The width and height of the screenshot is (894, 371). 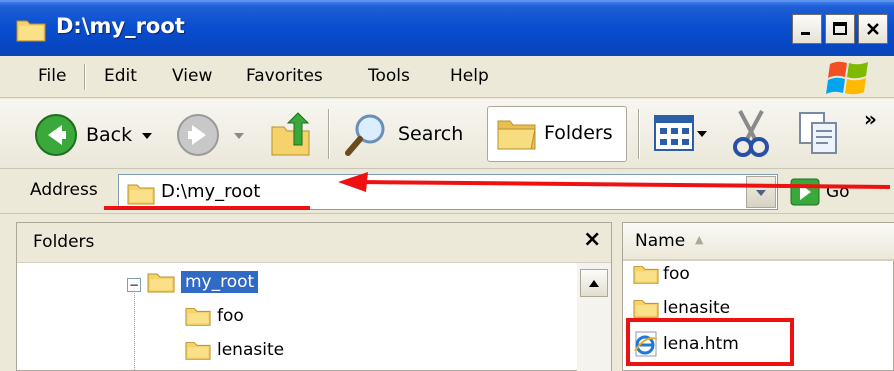 I want to click on tree-line, so click(x=134, y=332).